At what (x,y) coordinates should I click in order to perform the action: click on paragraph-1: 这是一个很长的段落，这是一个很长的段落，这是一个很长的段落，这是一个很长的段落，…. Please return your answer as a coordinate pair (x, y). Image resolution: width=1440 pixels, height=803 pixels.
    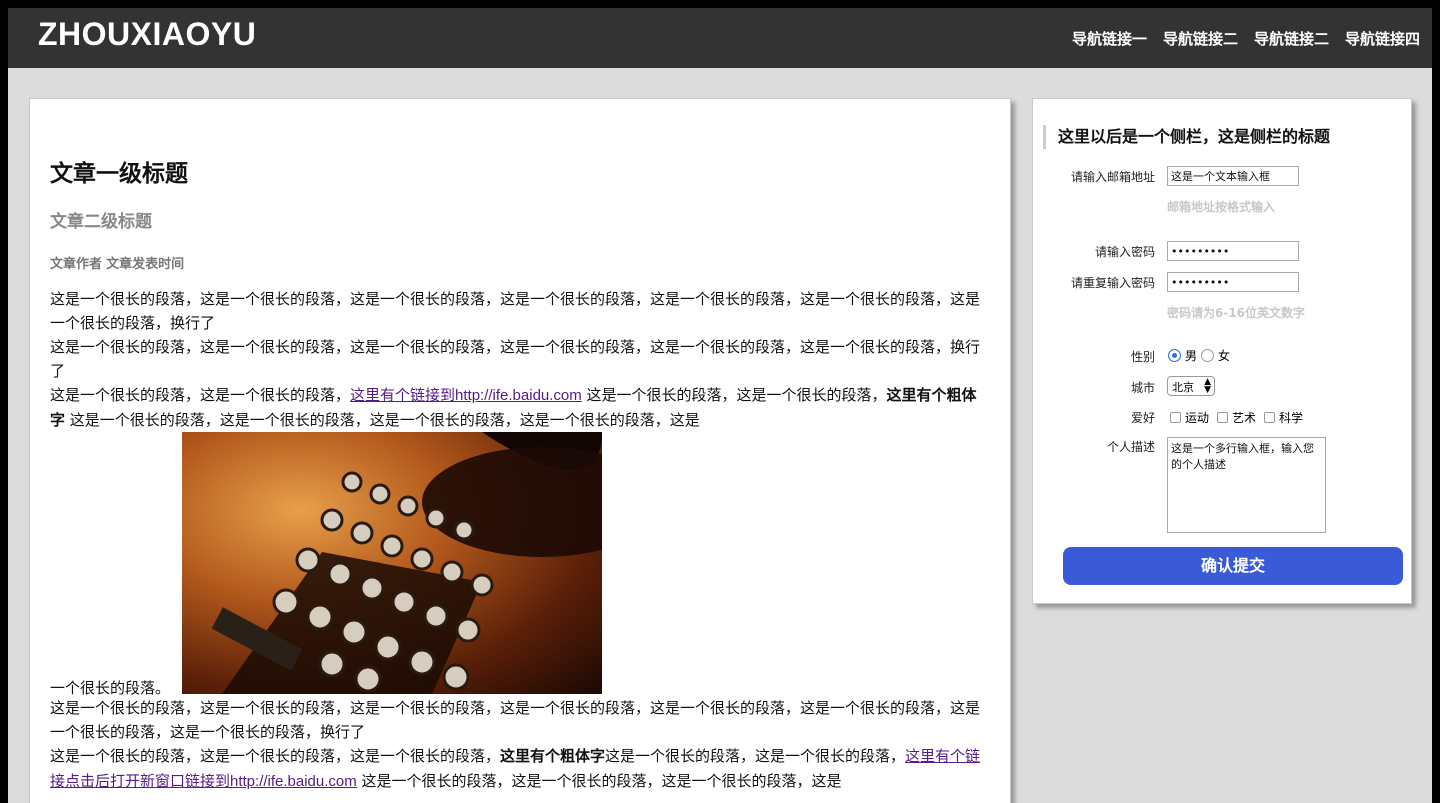
    Looking at the image, I should click on (515, 311).